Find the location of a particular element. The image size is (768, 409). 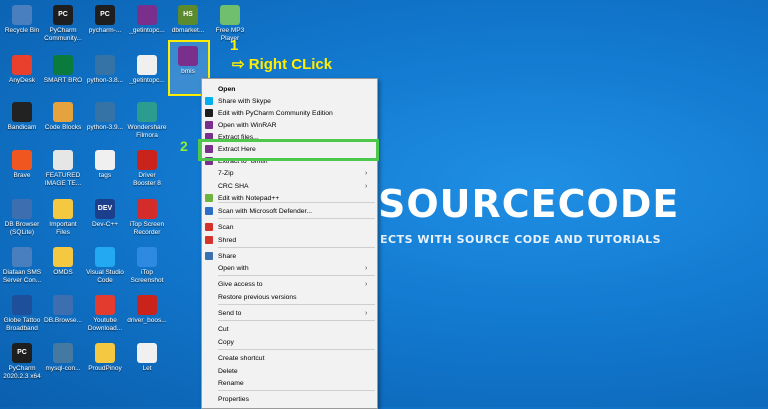

code-blocks-icon is located at coordinates (63, 112).